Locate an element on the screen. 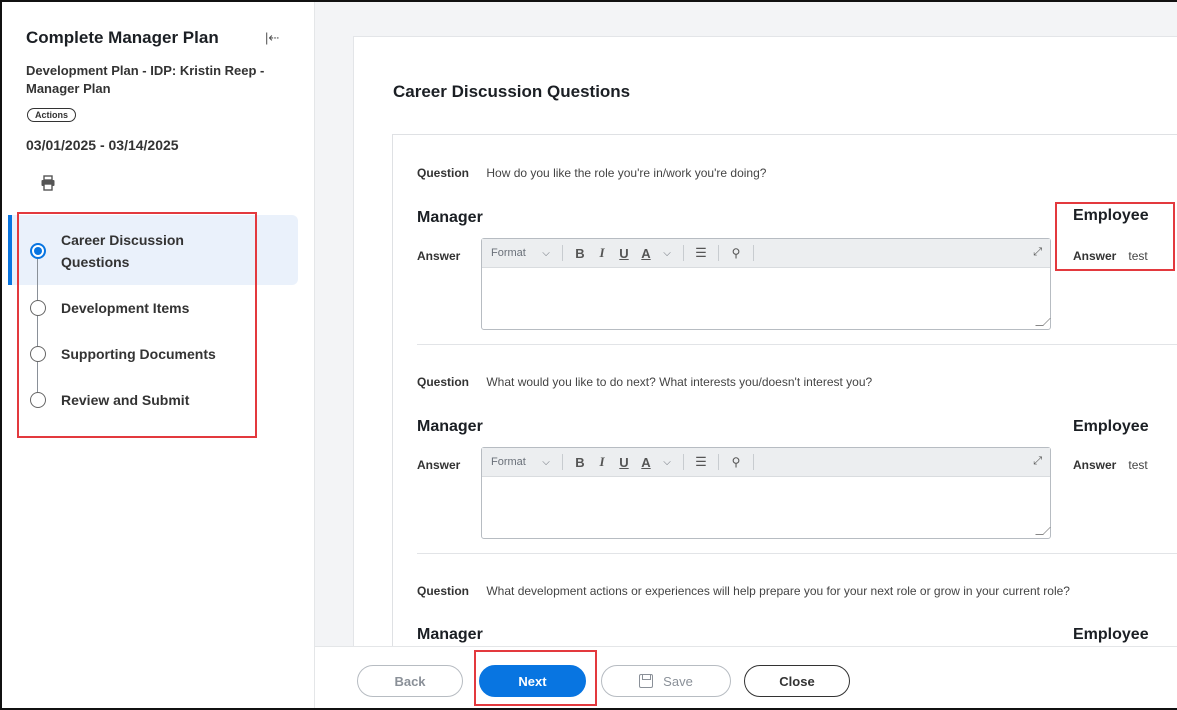 This screenshot has height=710, width=1177. actions-button: Actions is located at coordinates (52, 115).